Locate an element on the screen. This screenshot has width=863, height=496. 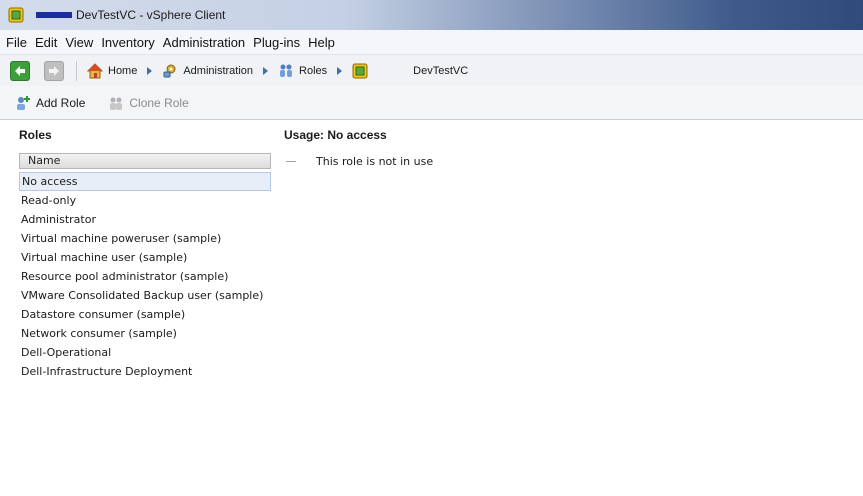
usage-row: This role is not in use is located at coordinates (359, 161).